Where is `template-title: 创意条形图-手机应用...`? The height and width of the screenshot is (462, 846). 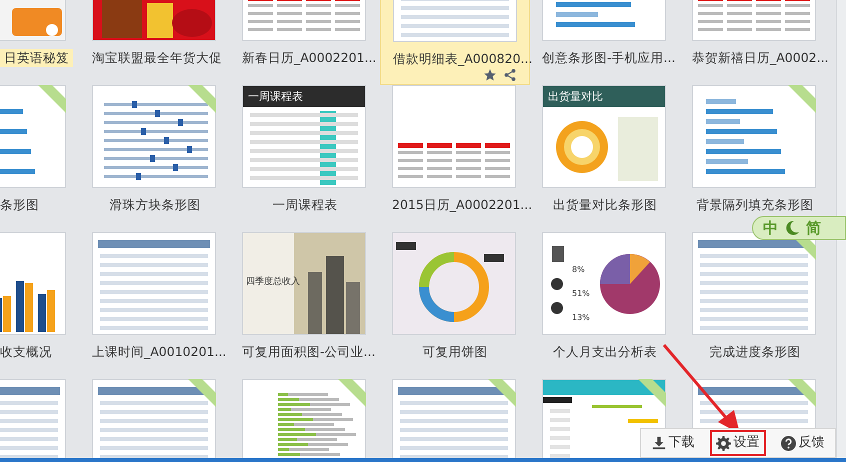 template-title: 创意条形图-手机应用... is located at coordinates (609, 57).